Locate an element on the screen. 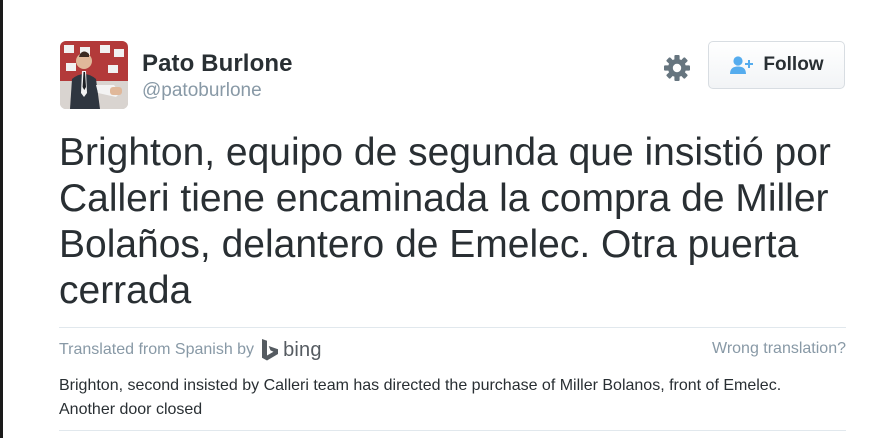  gear-icon is located at coordinates (677, 68).